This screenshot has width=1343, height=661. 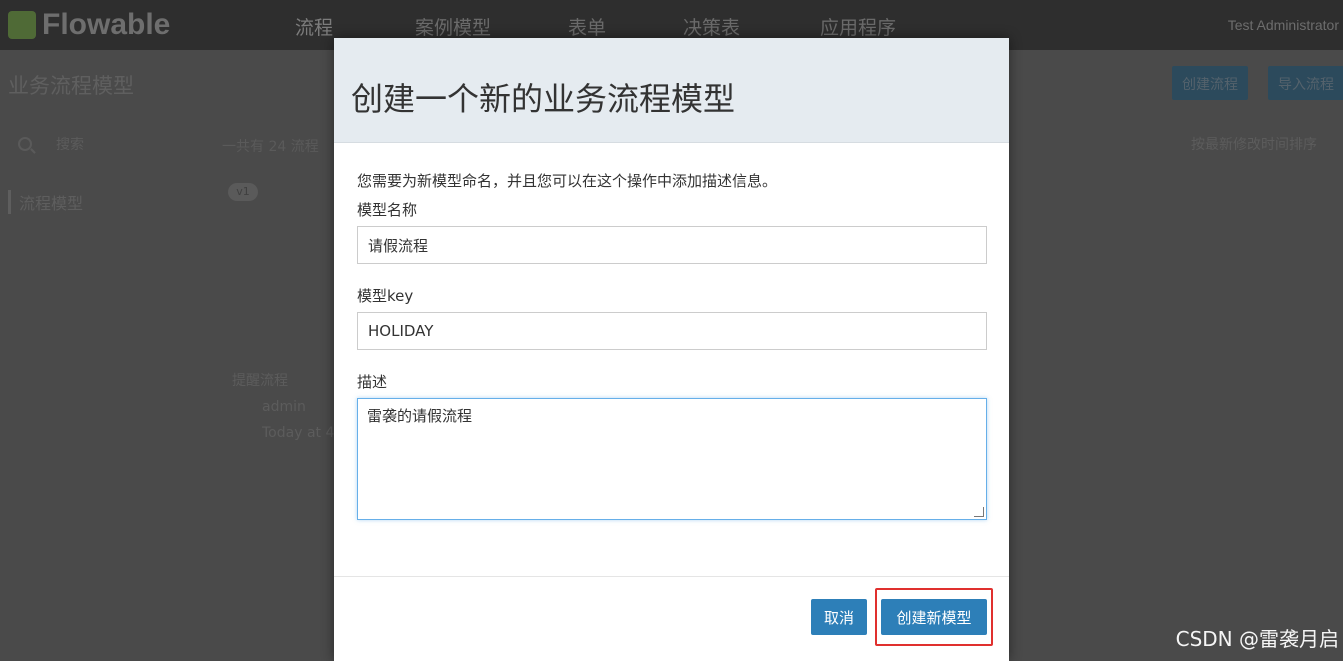 I want to click on model-card-meta: 提醒流程 admin Today at 4, so click(x=283, y=407).